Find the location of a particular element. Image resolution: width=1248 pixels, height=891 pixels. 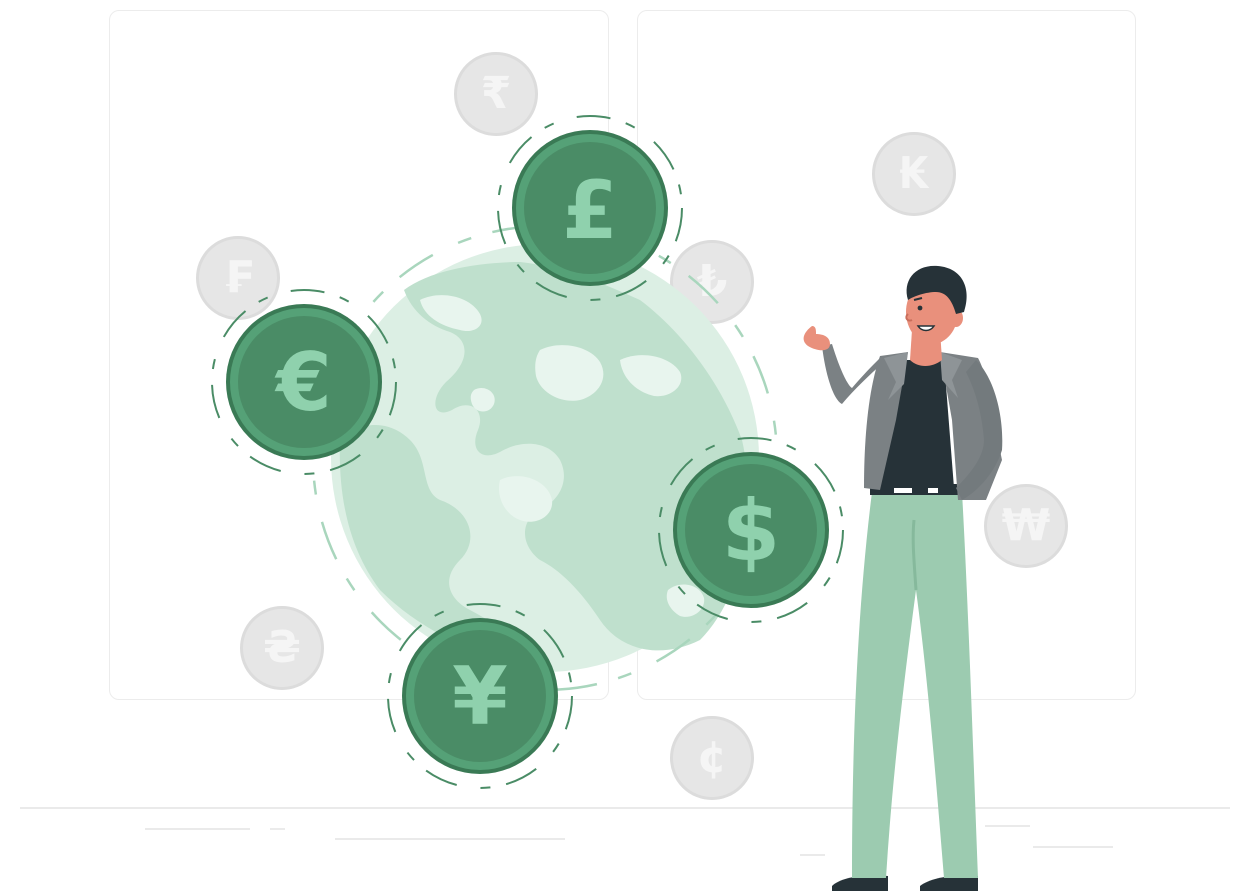

yen-coin-icon: ¥ is located at coordinates (480, 696).